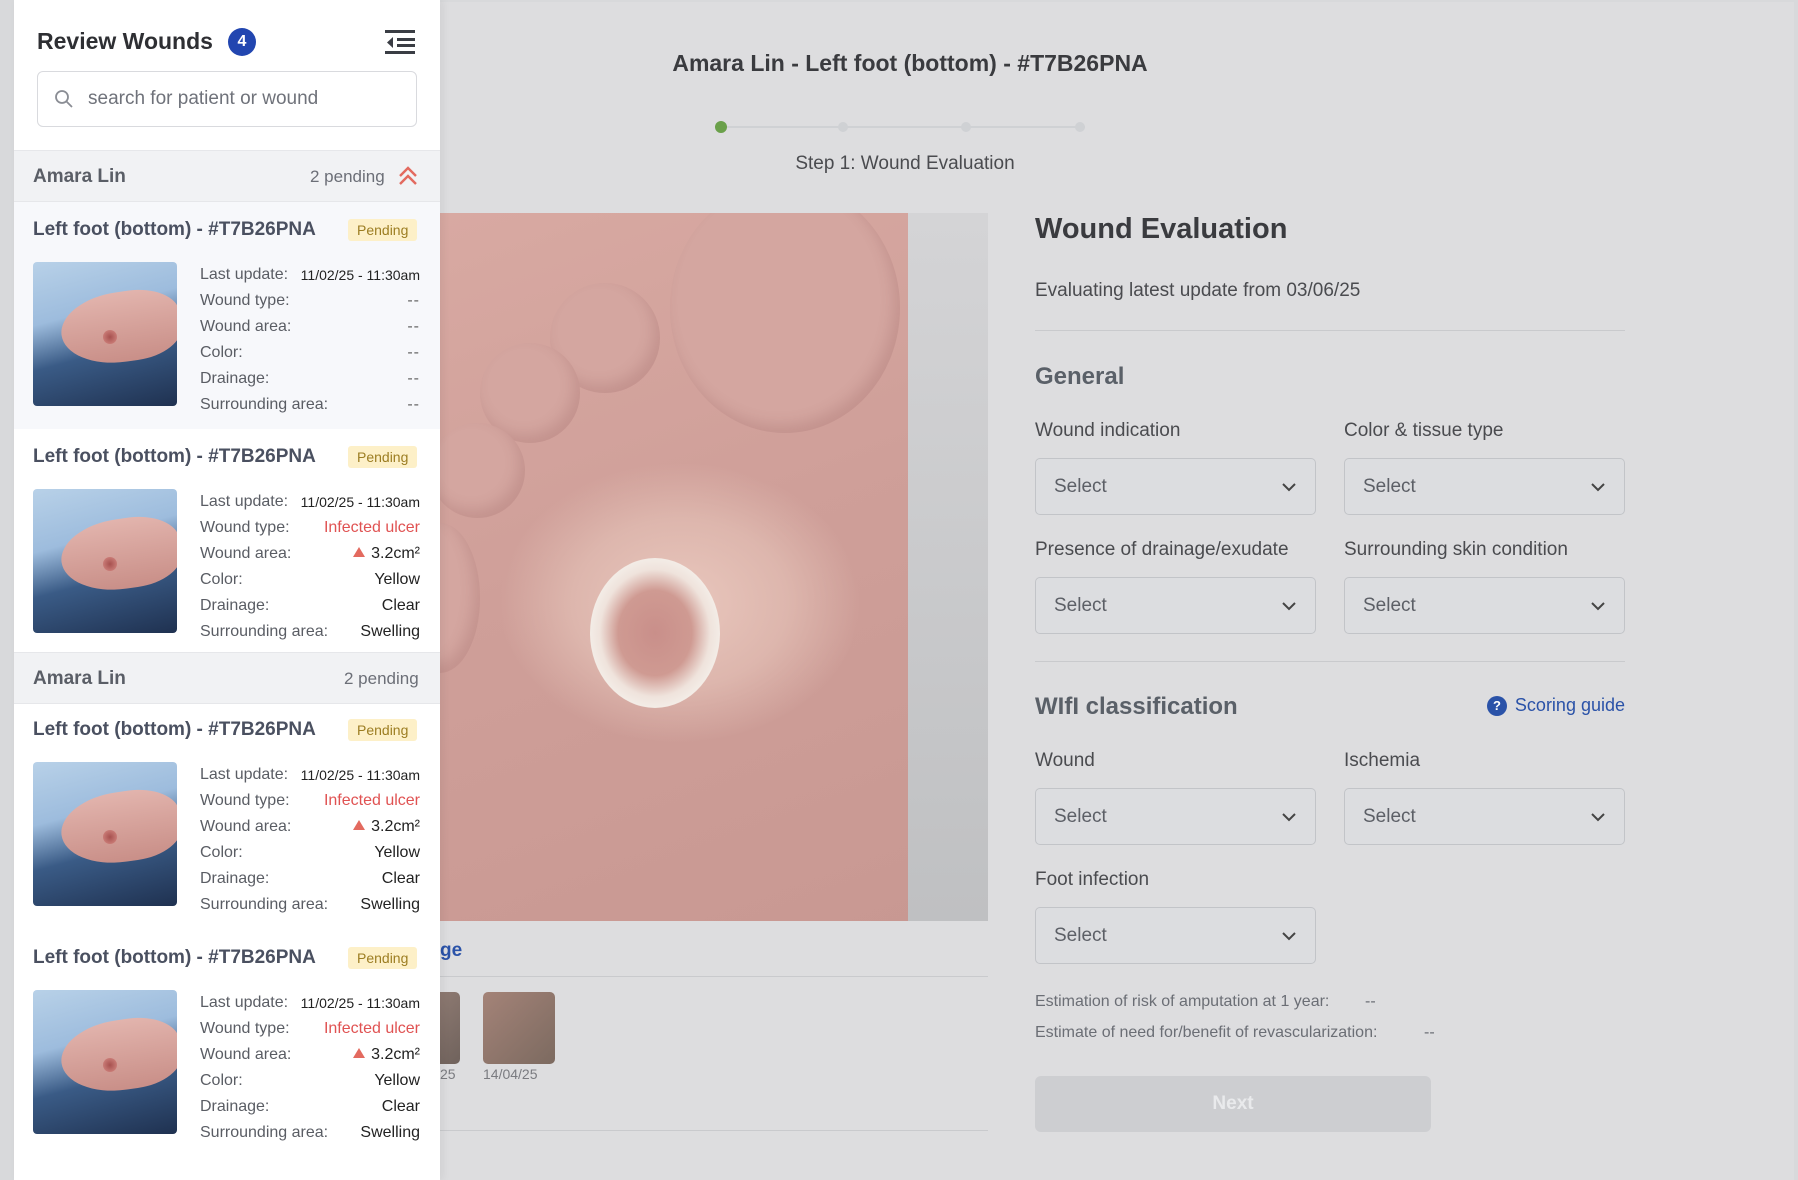 The width and height of the screenshot is (1798, 1180). Describe the element at coordinates (390, 631) in the screenshot. I see `surrounding-value: Swelling` at that location.